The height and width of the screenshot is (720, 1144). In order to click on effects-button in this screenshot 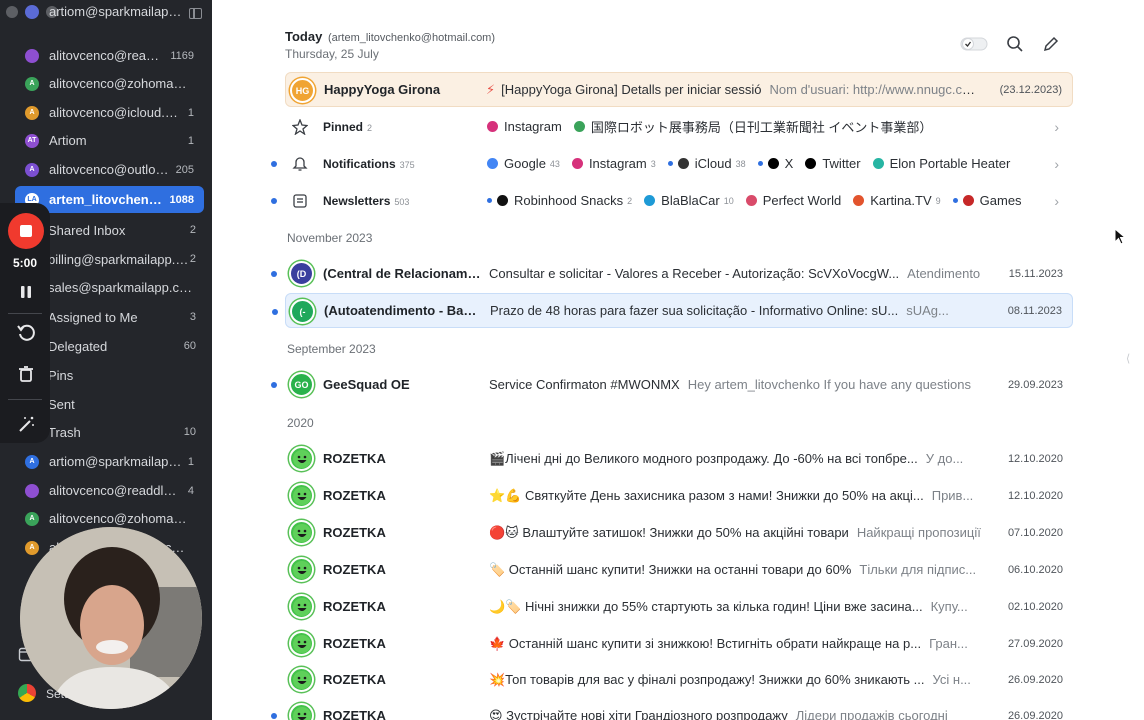, I will do `click(26, 424)`.